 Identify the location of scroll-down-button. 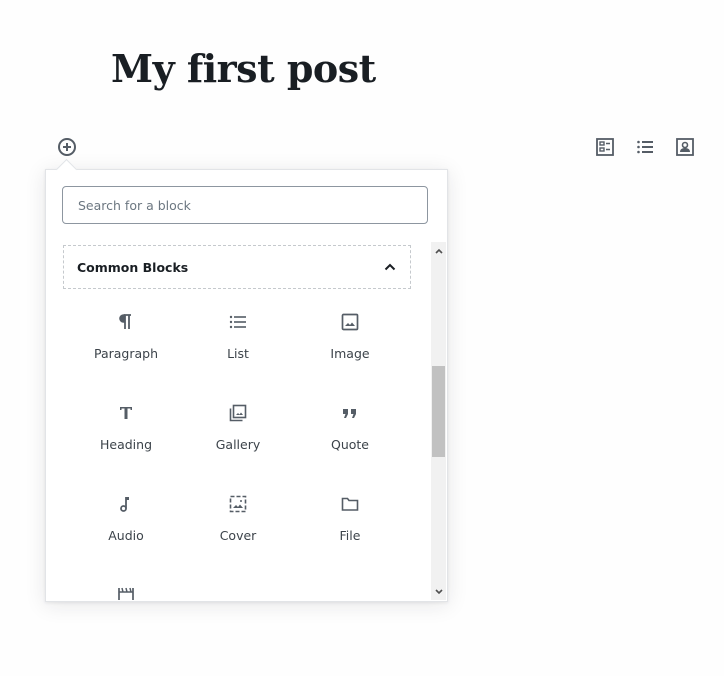
(438, 591).